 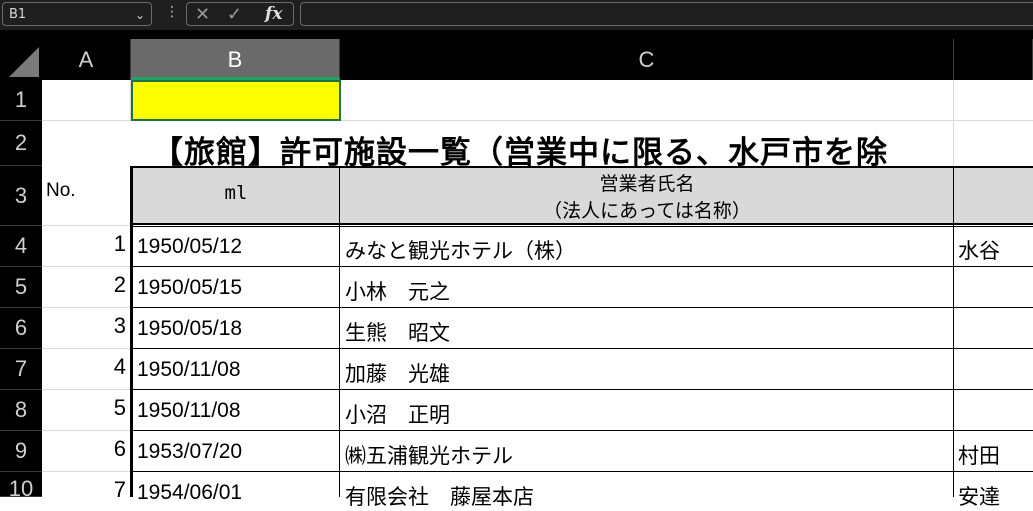 I want to click on more-options-icon: ⋮, so click(x=172, y=12).